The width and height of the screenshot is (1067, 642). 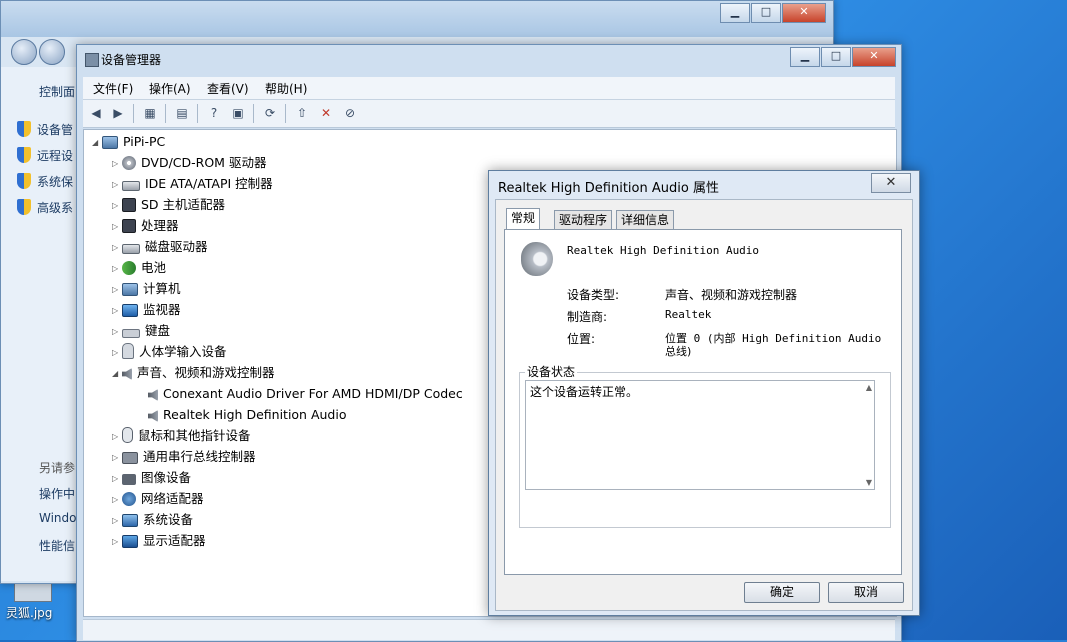 I want to click on tree-item: ▷ 显示适配器, so click(x=159, y=541).